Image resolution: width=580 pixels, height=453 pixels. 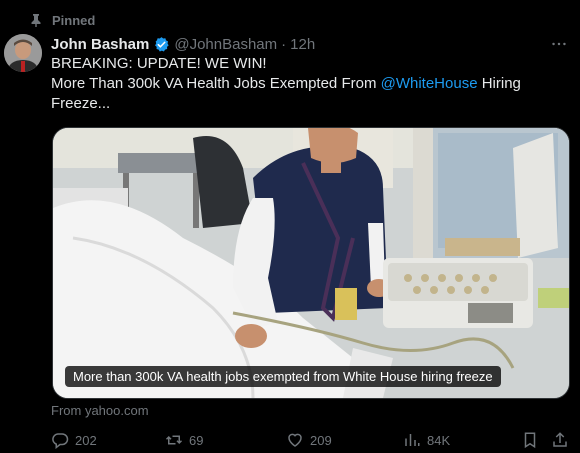 I want to click on share-icon, so click(x=560, y=439).